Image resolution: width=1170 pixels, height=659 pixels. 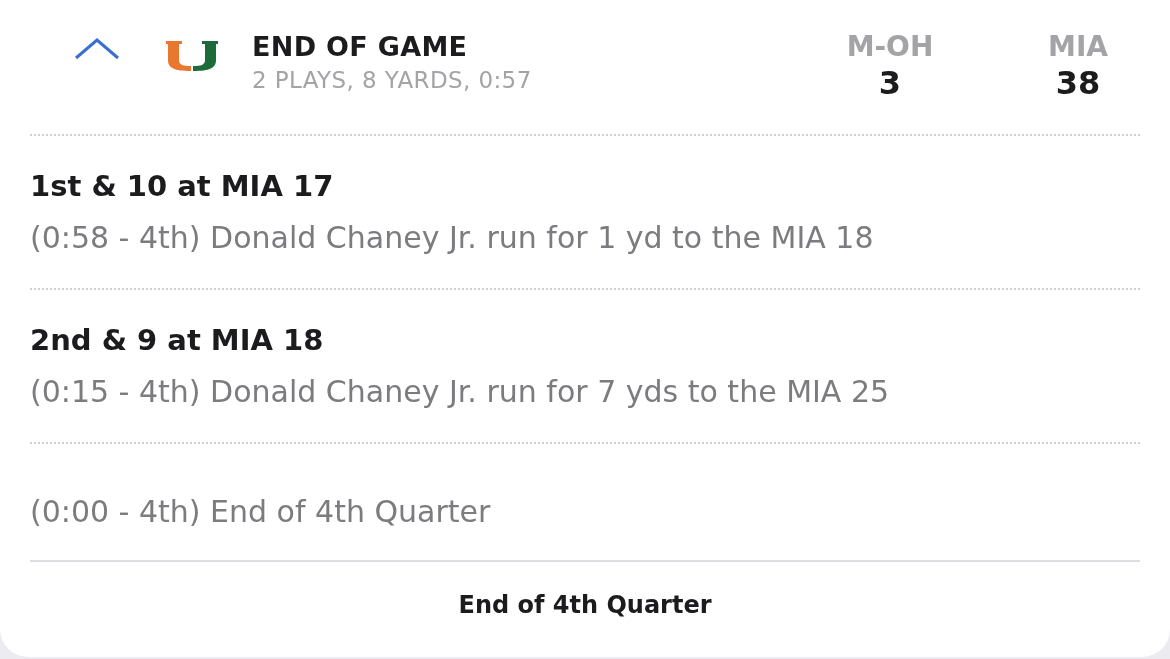 I want to click on down-and-distance: 1st & 10 at MIA 17, so click(x=182, y=186).